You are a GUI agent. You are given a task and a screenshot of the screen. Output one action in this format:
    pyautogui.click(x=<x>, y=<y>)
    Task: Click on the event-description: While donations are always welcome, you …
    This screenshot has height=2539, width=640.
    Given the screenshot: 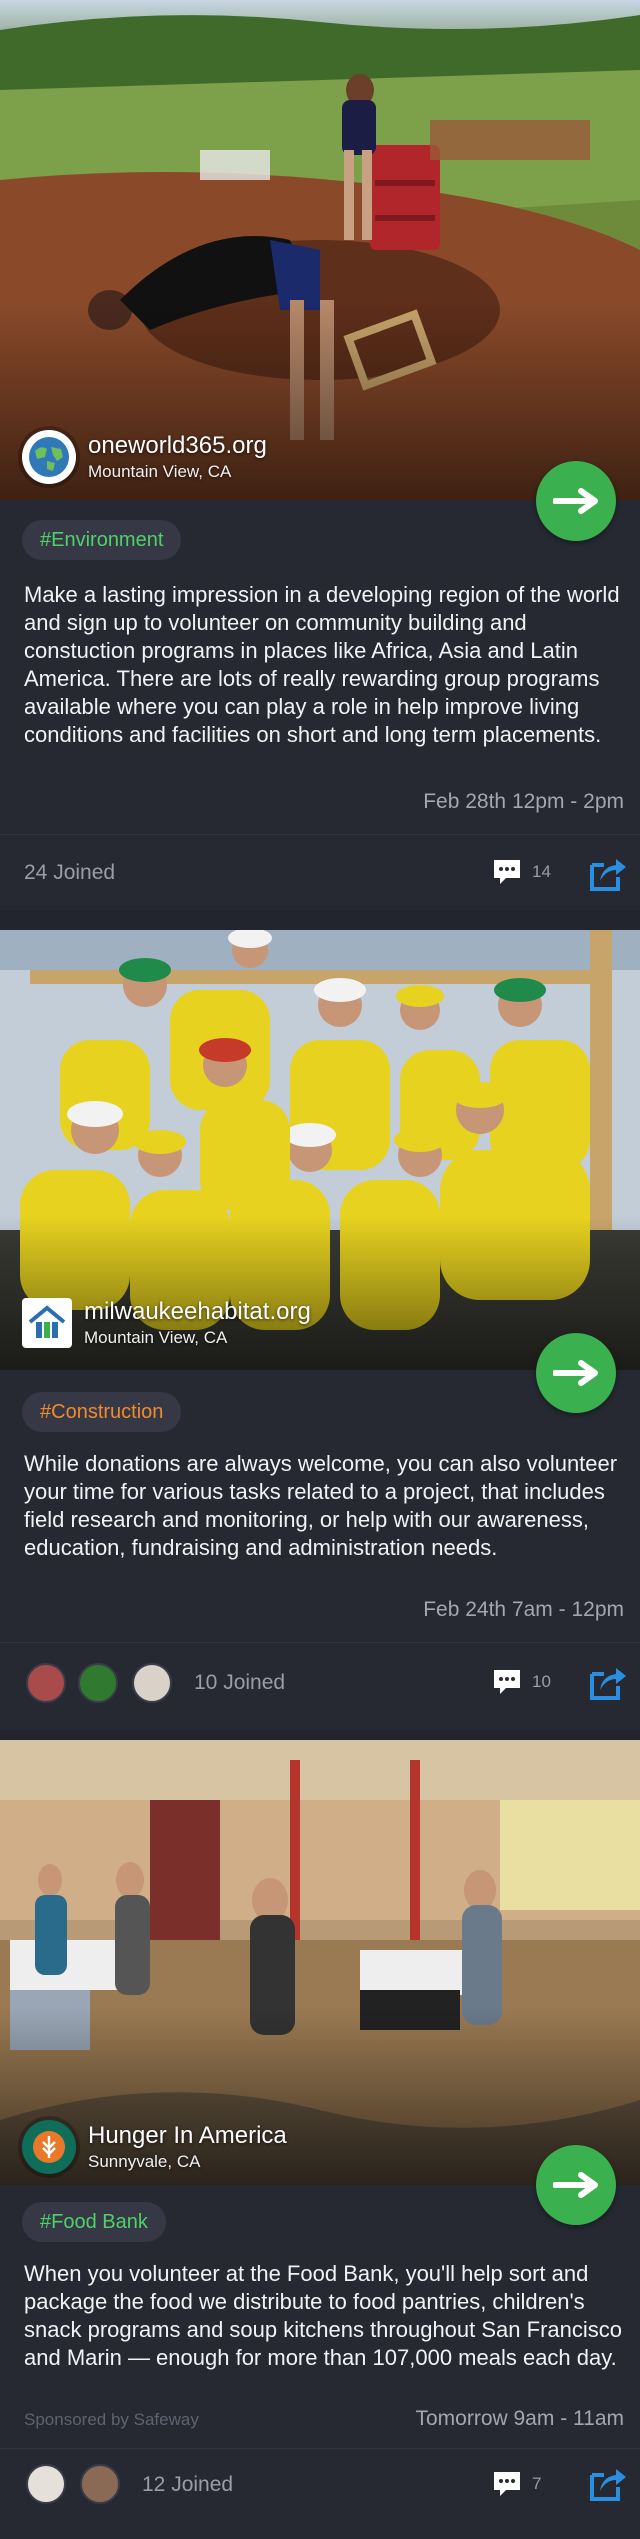 What is the action you would take?
    pyautogui.click(x=321, y=1505)
    